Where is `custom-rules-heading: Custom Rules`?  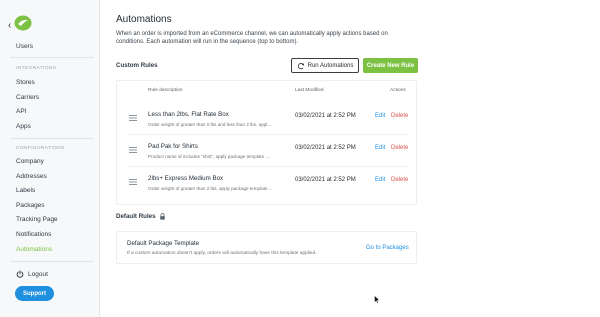 custom-rules-heading: Custom Rules is located at coordinates (137, 65).